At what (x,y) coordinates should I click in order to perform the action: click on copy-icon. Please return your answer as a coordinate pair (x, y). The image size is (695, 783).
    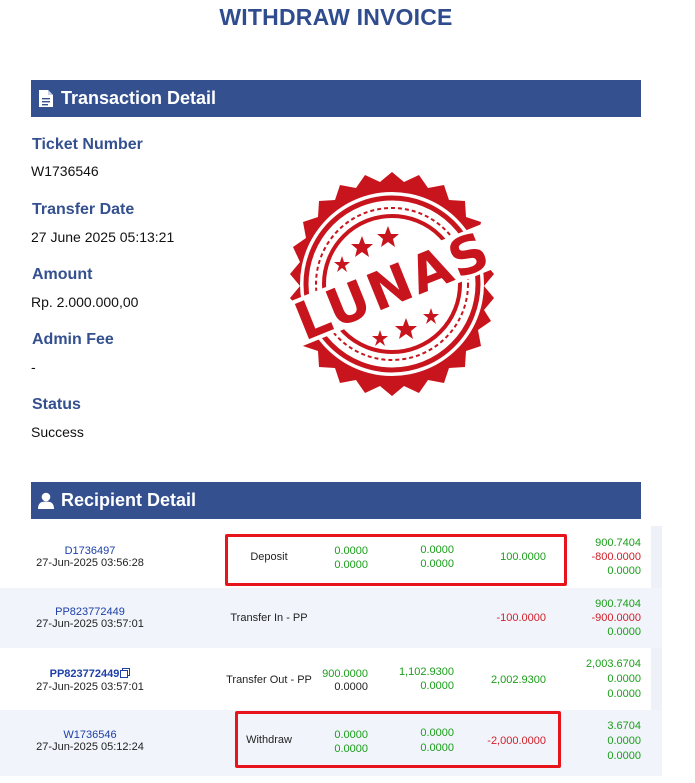
    Looking at the image, I should click on (125, 674).